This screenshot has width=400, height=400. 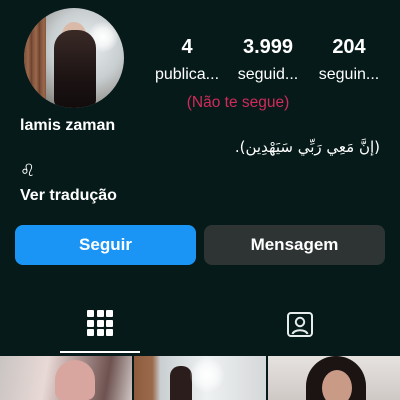 What do you see at coordinates (105, 245) in the screenshot?
I see `follow-button: Seguir` at bounding box center [105, 245].